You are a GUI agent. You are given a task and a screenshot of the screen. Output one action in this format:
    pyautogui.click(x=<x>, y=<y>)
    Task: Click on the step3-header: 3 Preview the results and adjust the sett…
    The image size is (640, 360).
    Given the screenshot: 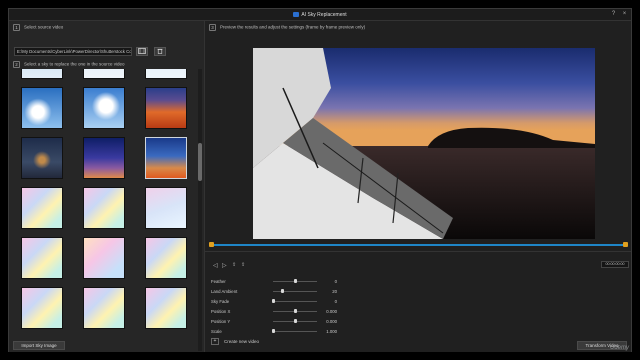 What is the action you would take?
    pyautogui.click(x=287, y=27)
    